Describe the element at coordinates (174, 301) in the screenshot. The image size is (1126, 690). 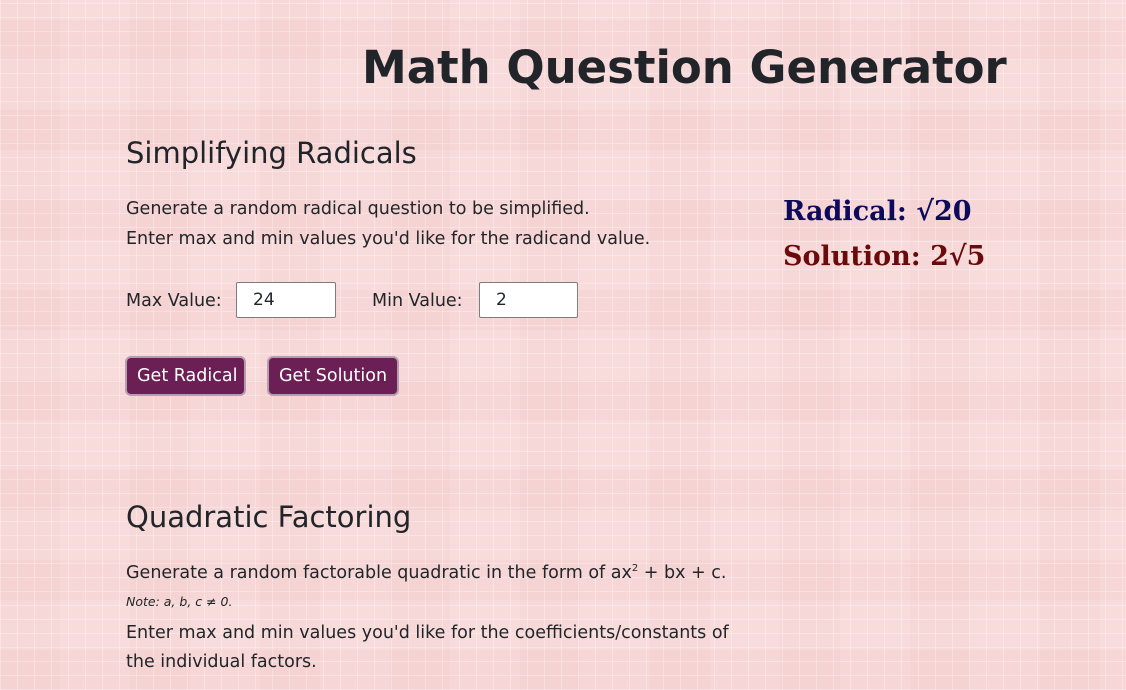
I see `max-value-label: Max Value:` at that location.